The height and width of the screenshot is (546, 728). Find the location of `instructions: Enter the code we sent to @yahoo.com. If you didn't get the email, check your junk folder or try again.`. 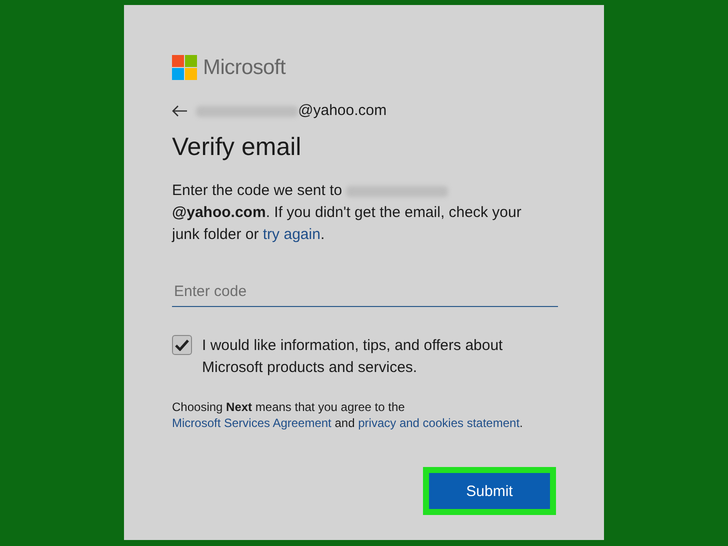

instructions: Enter the code we sent to @yahoo.com. If you didn't get the email, check your junk folder or try again. is located at coordinates (347, 213).